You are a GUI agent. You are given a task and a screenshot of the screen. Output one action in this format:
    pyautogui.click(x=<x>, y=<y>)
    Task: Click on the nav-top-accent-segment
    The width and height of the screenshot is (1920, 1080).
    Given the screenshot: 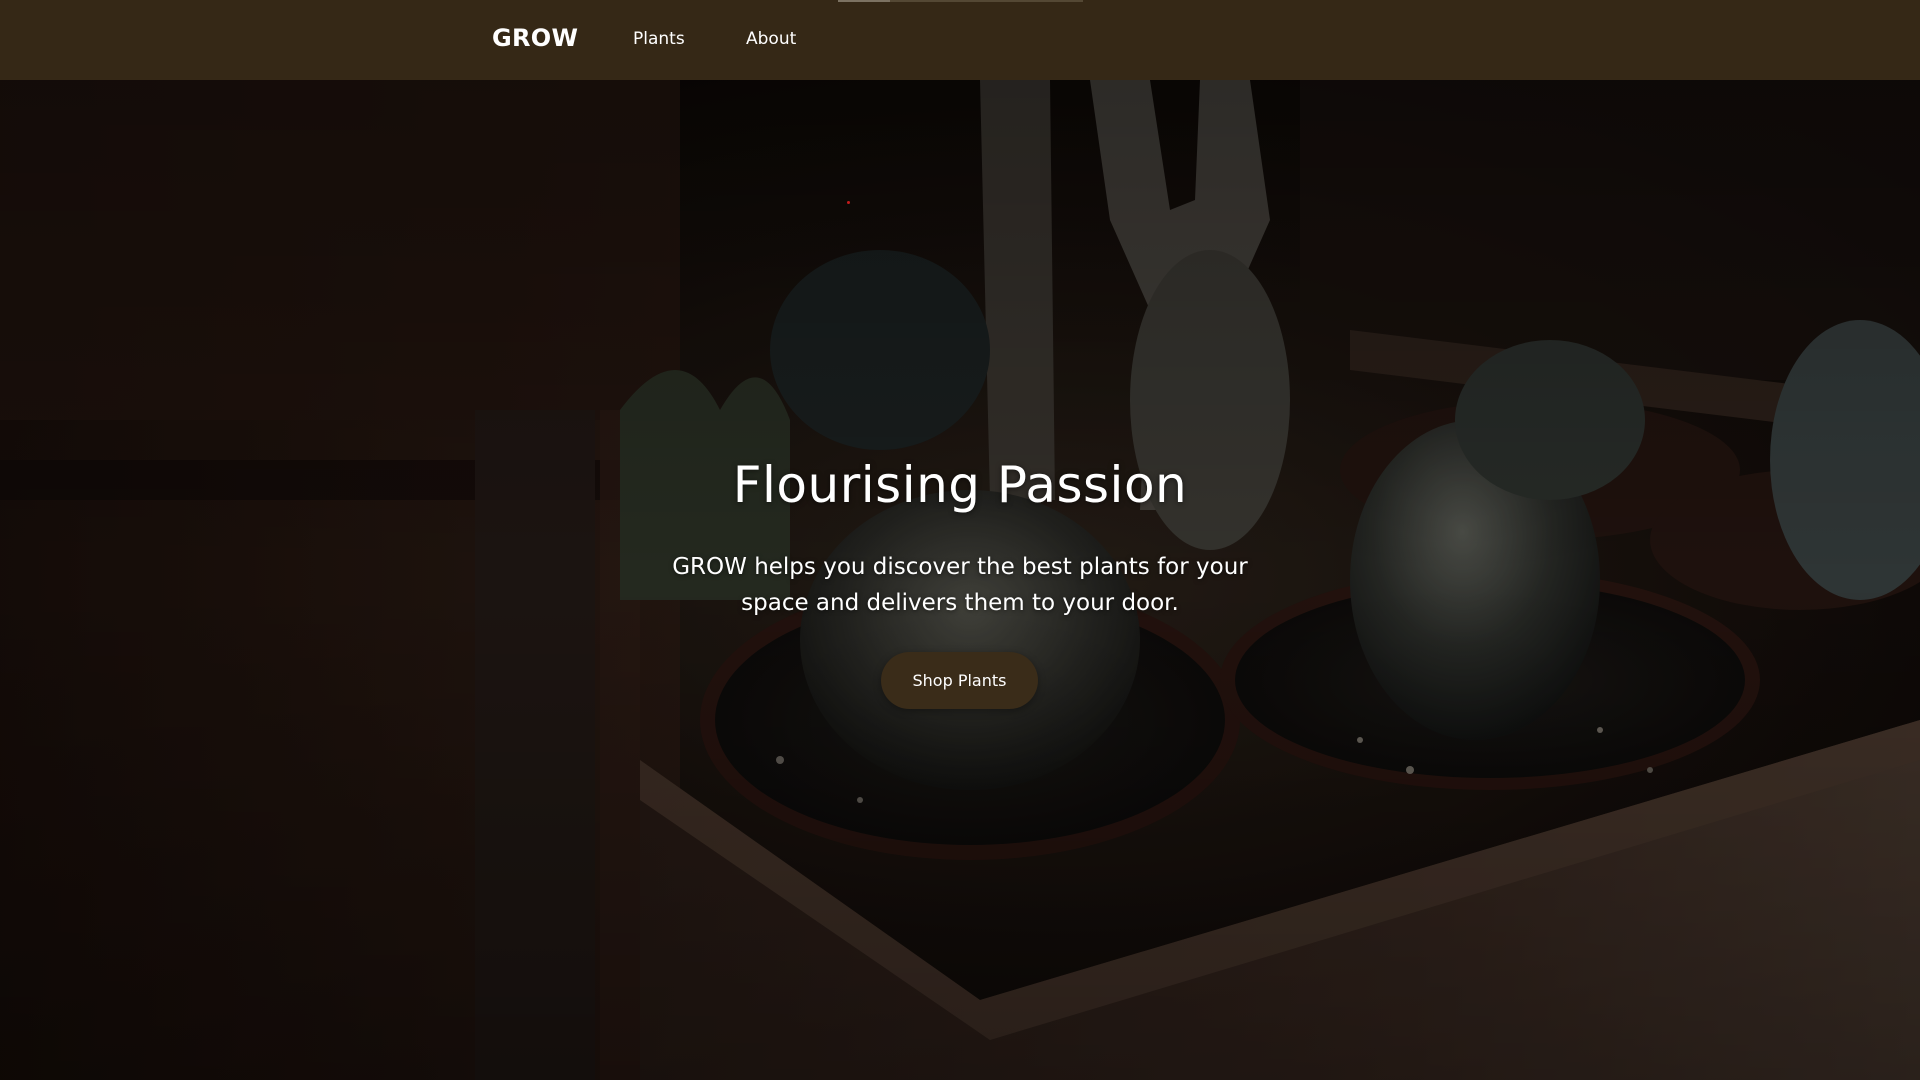 What is the action you would take?
    pyautogui.click(x=864, y=1)
    